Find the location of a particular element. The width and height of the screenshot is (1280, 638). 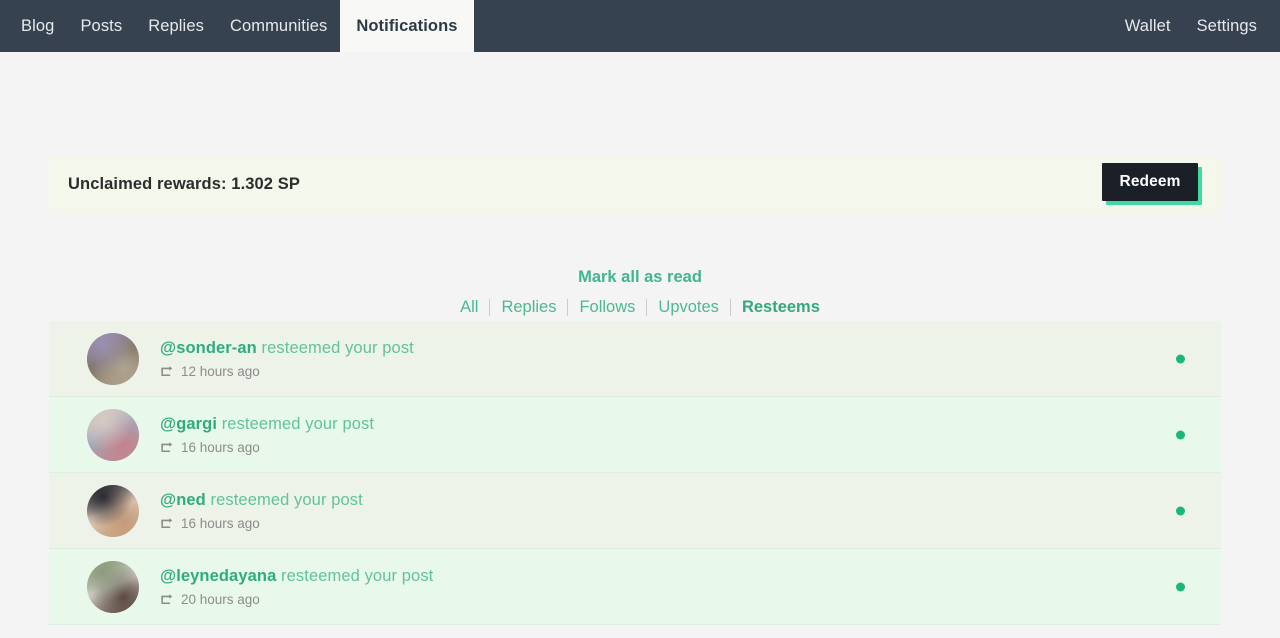

nav-item-communities: Communities is located at coordinates (278, 26).